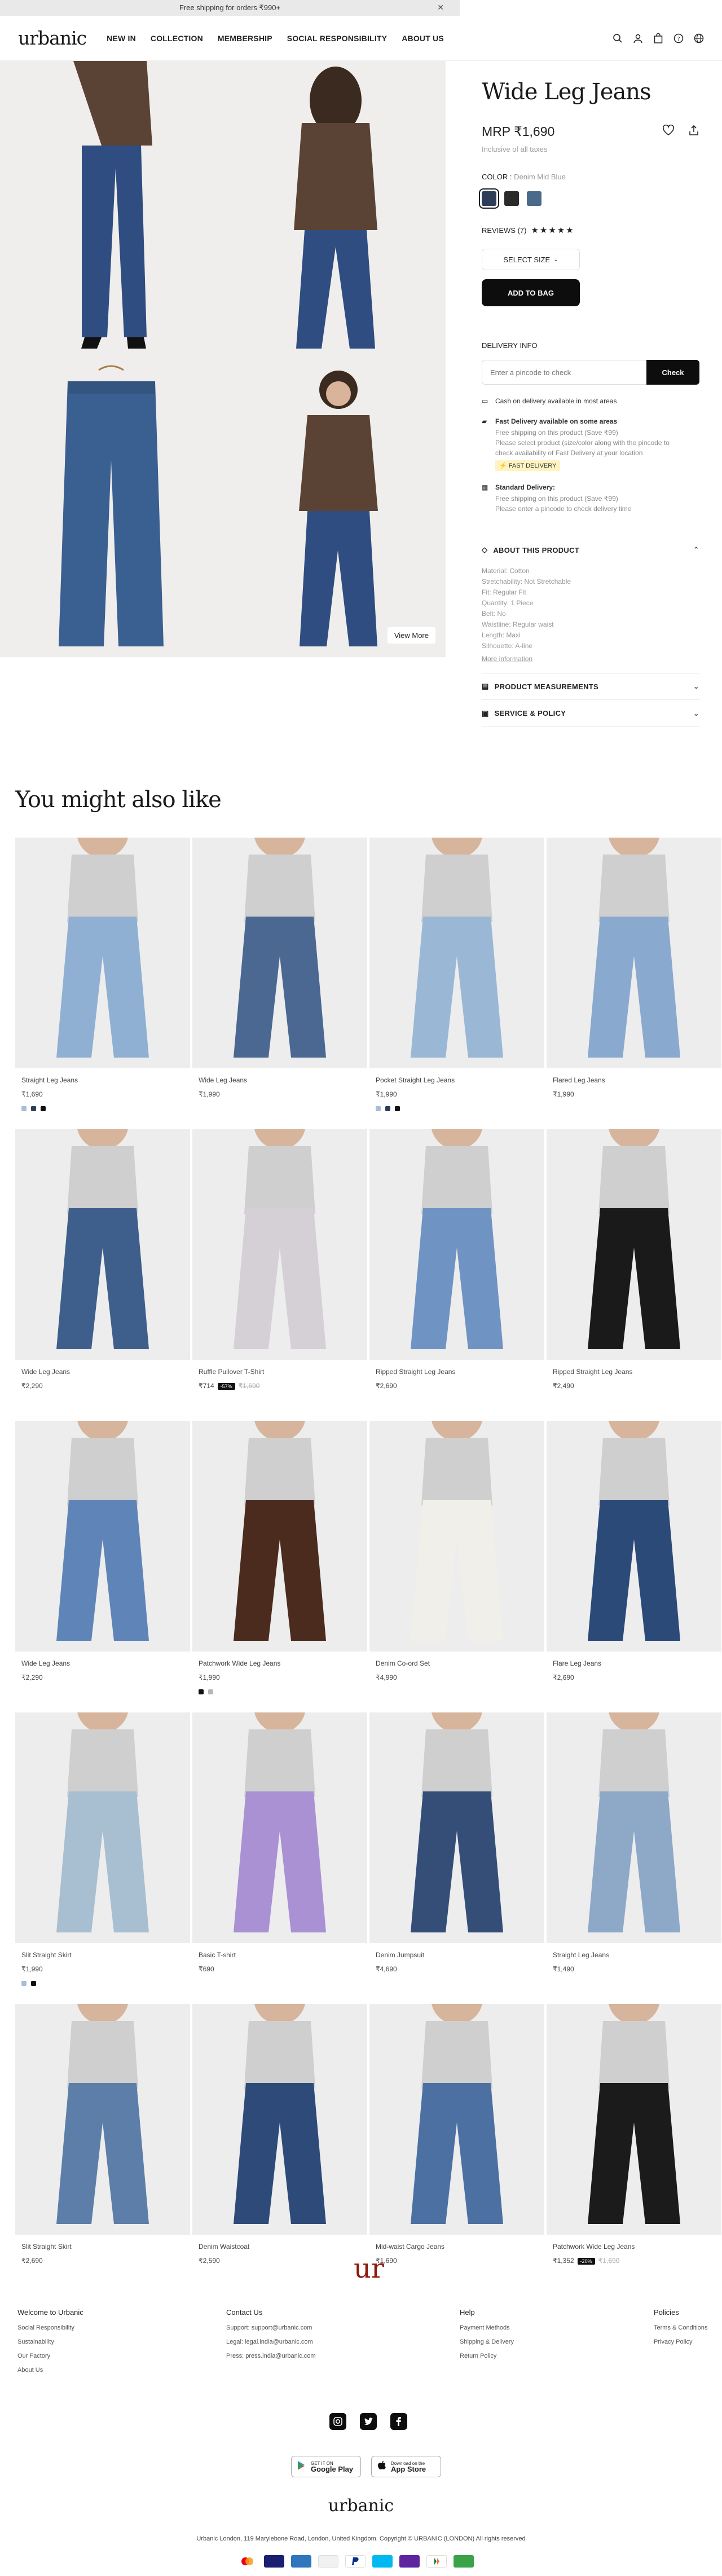 This screenshot has height=2576, width=722. I want to click on footer-link: Sustainability, so click(50, 2342).